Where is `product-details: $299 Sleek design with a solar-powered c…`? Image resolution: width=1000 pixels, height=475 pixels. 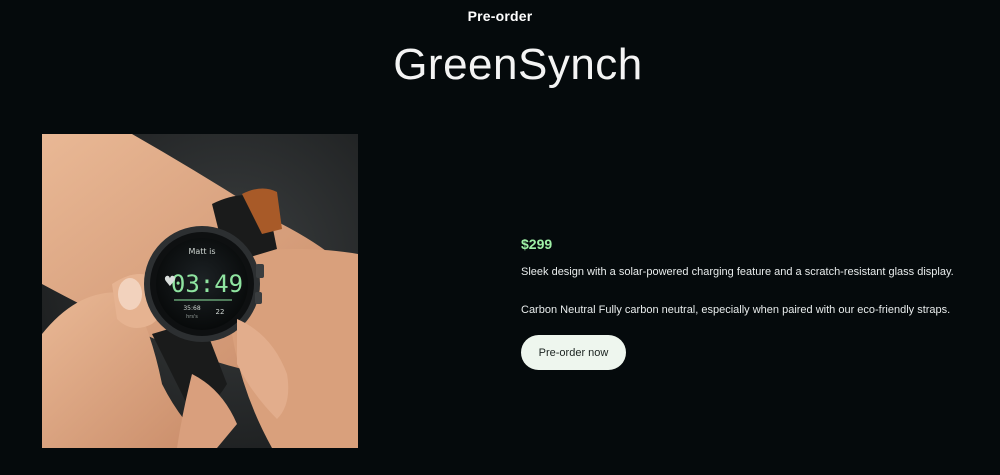 product-details: $299 Sleek design with a solar-powered c… is located at coordinates (751, 303).